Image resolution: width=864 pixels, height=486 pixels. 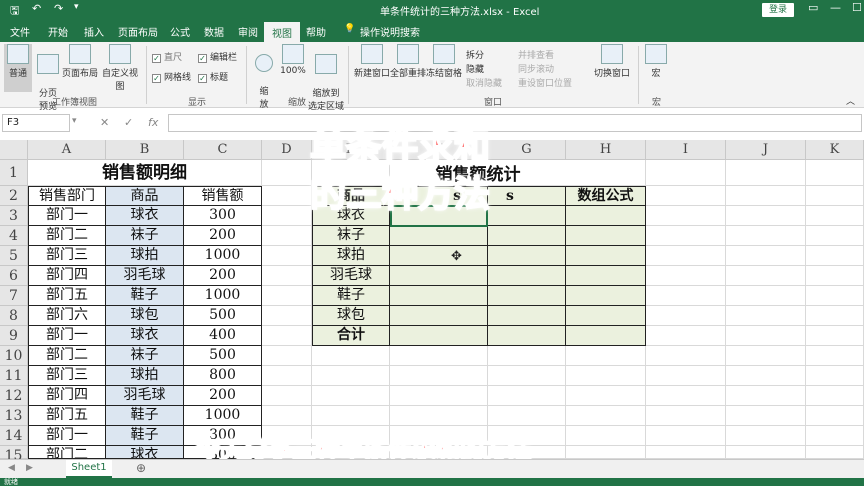 I want to click on redo-icon: ↷, so click(x=58, y=8).